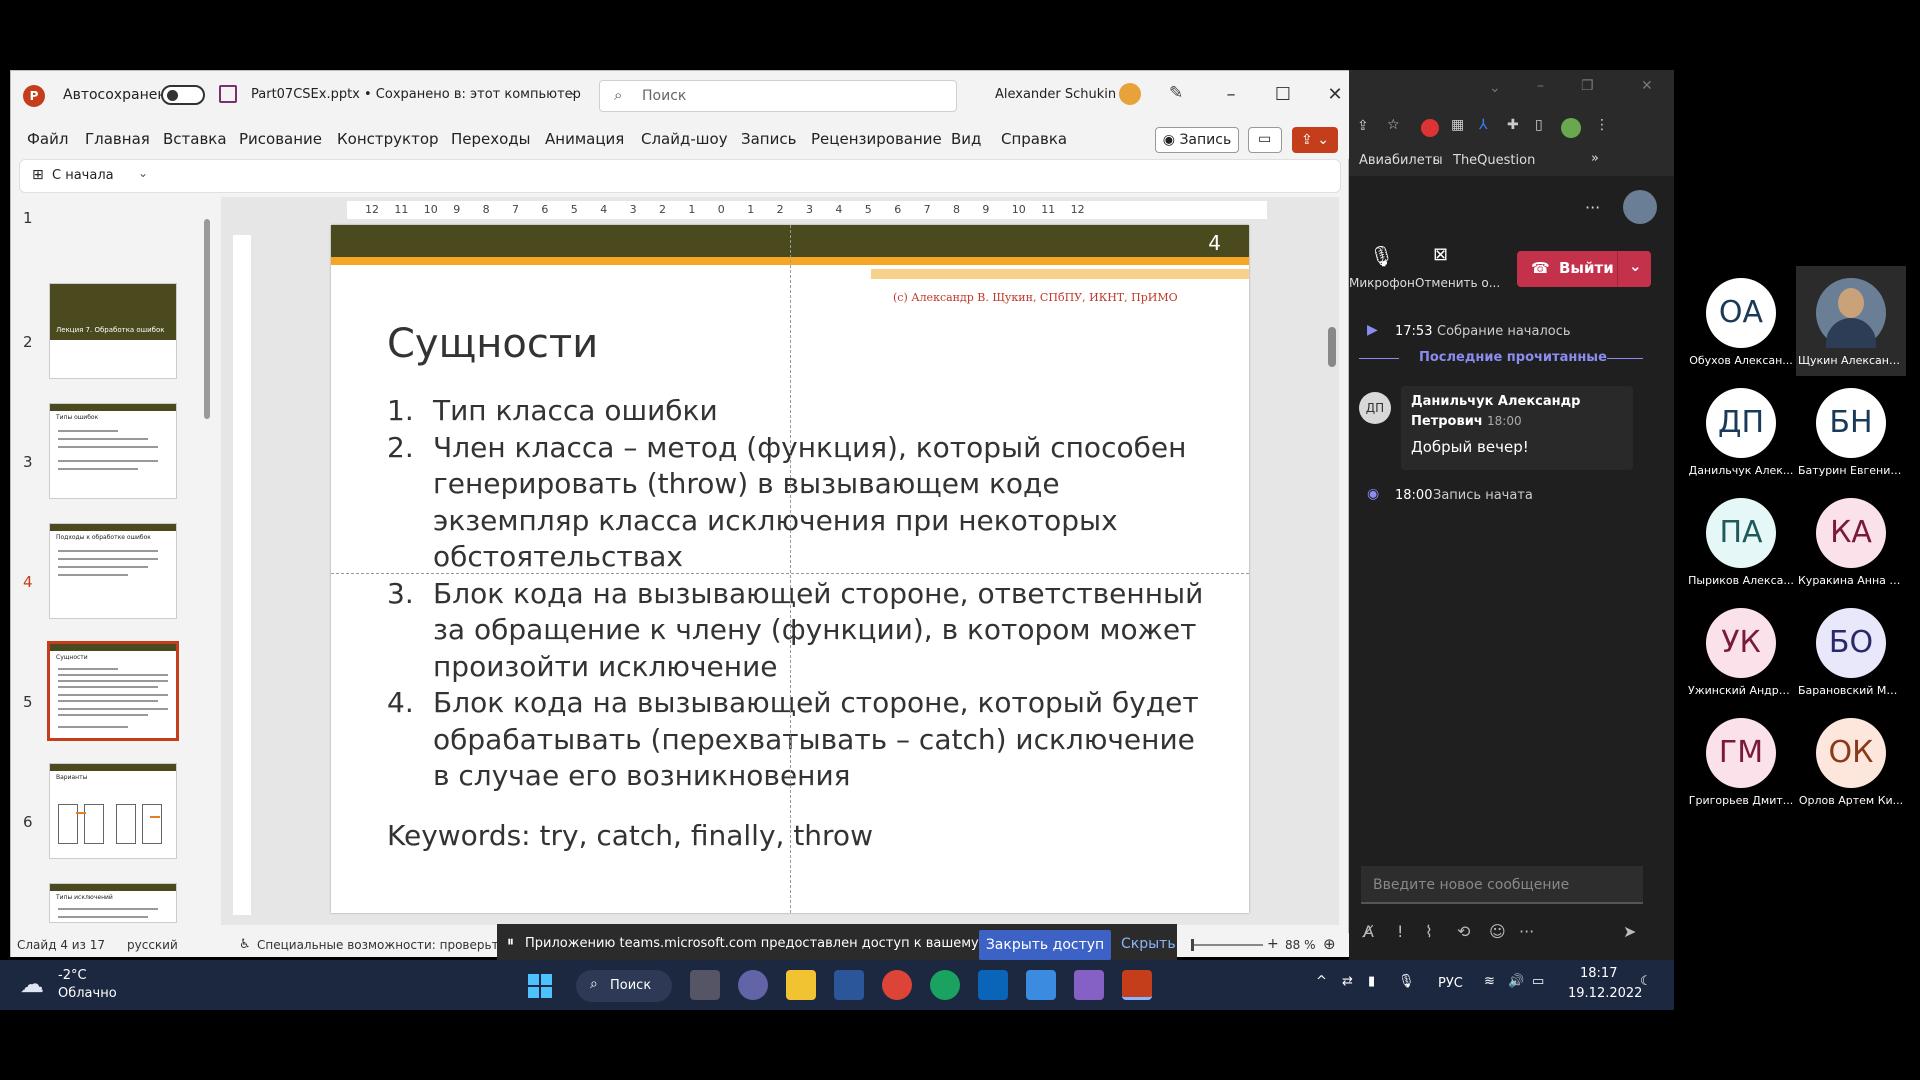 This screenshot has width=1920, height=1080. What do you see at coordinates (38, 175) in the screenshot?
I see `slideshow-icon: ⊞` at bounding box center [38, 175].